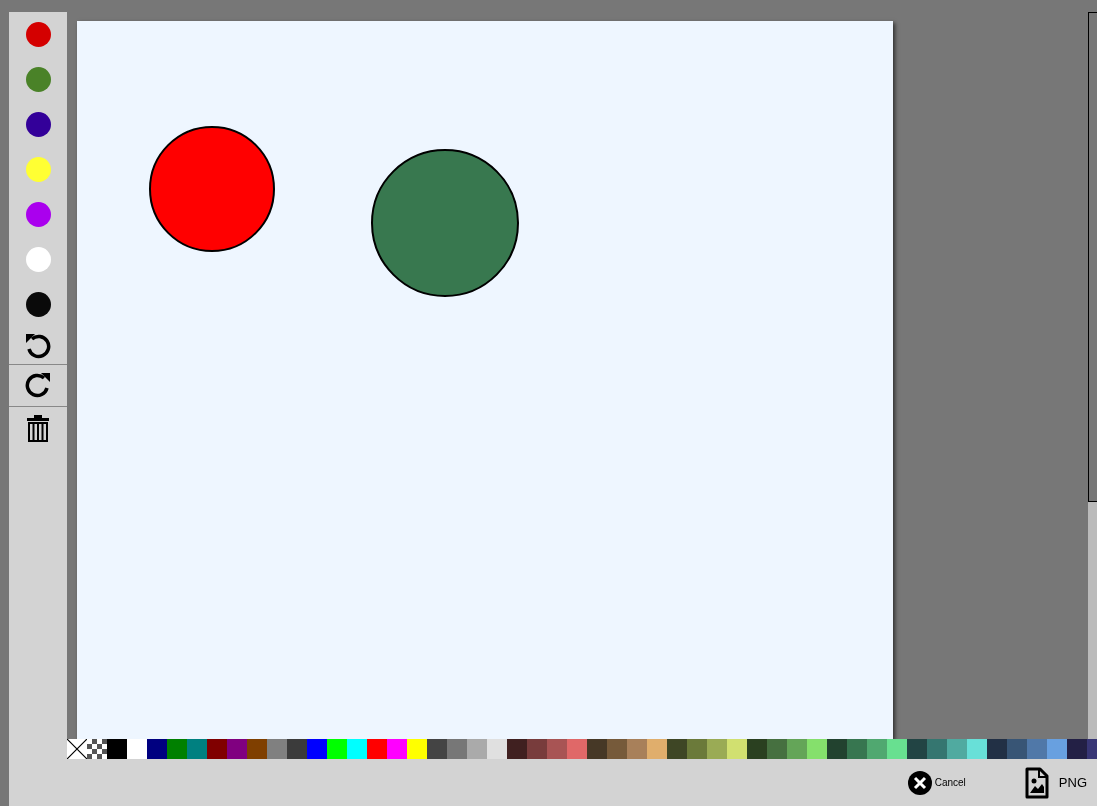  I want to click on trash-icon, so click(38, 427).